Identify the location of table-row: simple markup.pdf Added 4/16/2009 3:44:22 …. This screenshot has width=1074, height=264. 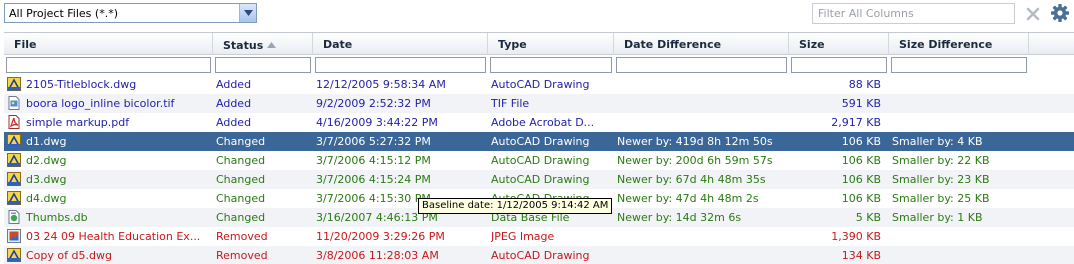
(539, 122).